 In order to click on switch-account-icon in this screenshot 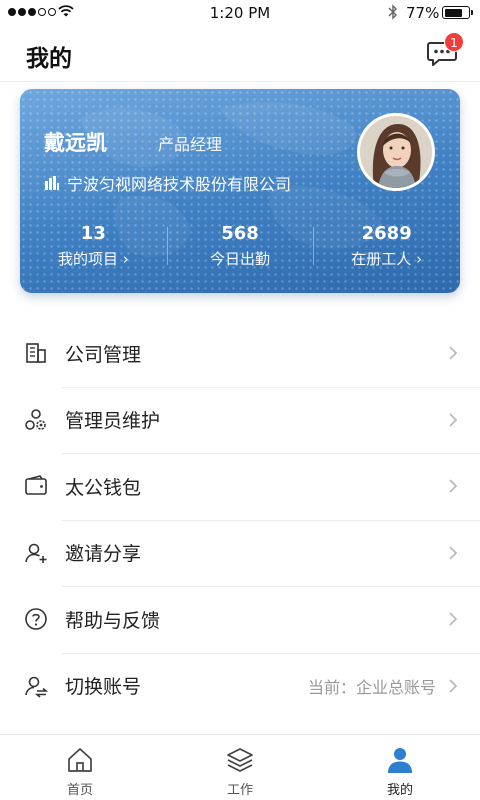, I will do `click(36, 687)`.